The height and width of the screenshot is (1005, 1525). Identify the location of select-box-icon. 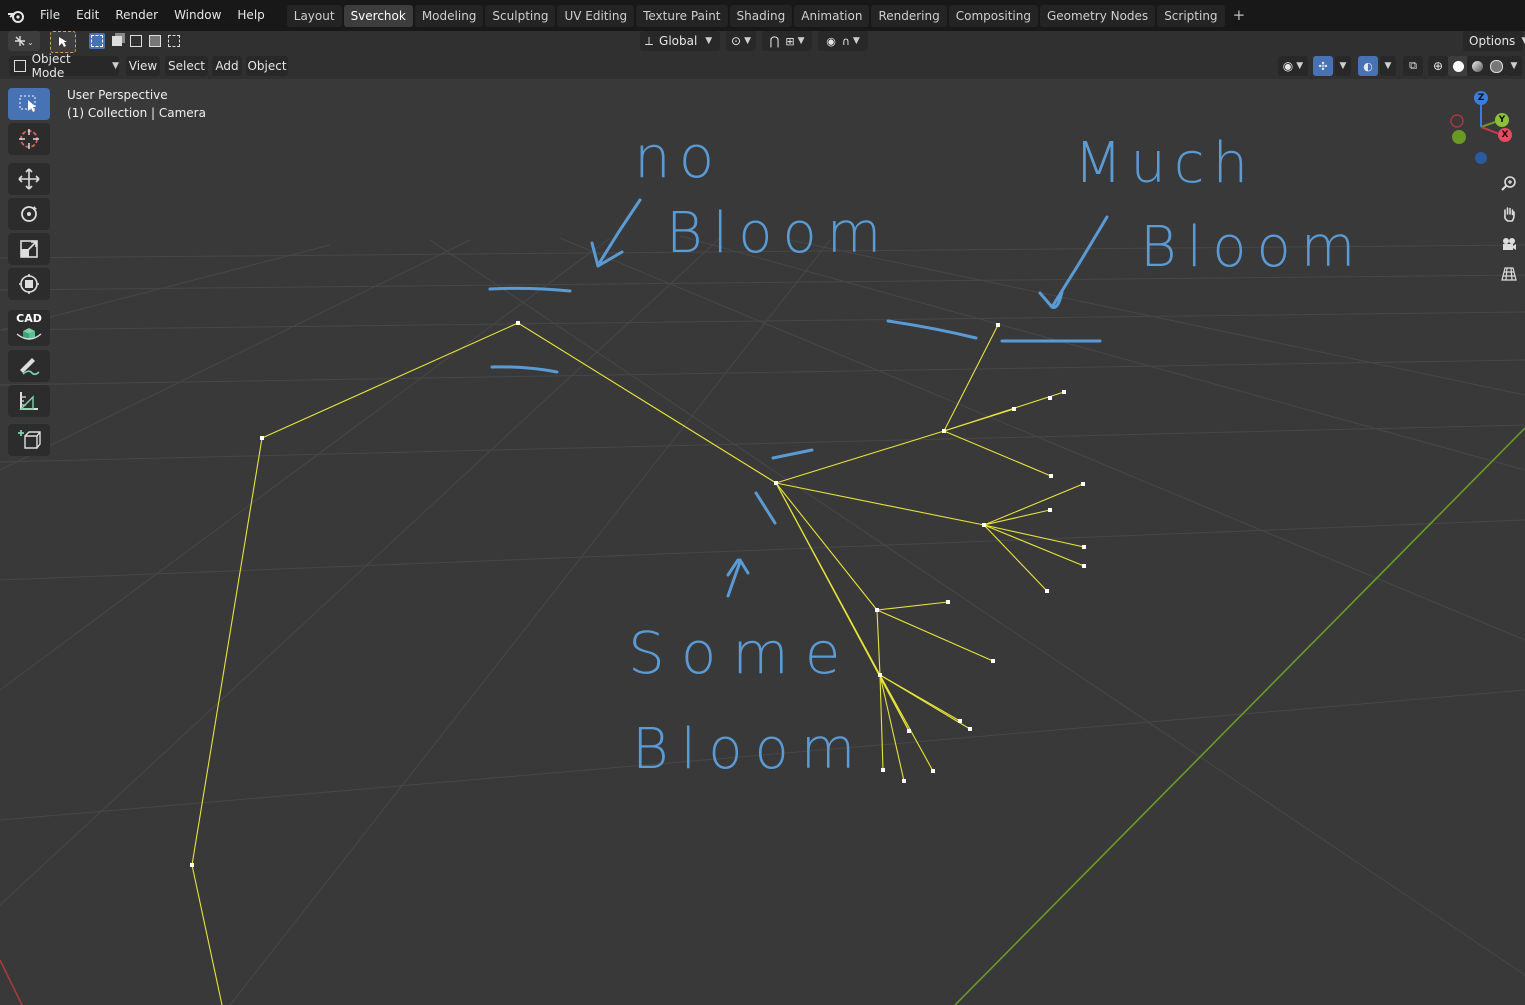
(29, 104).